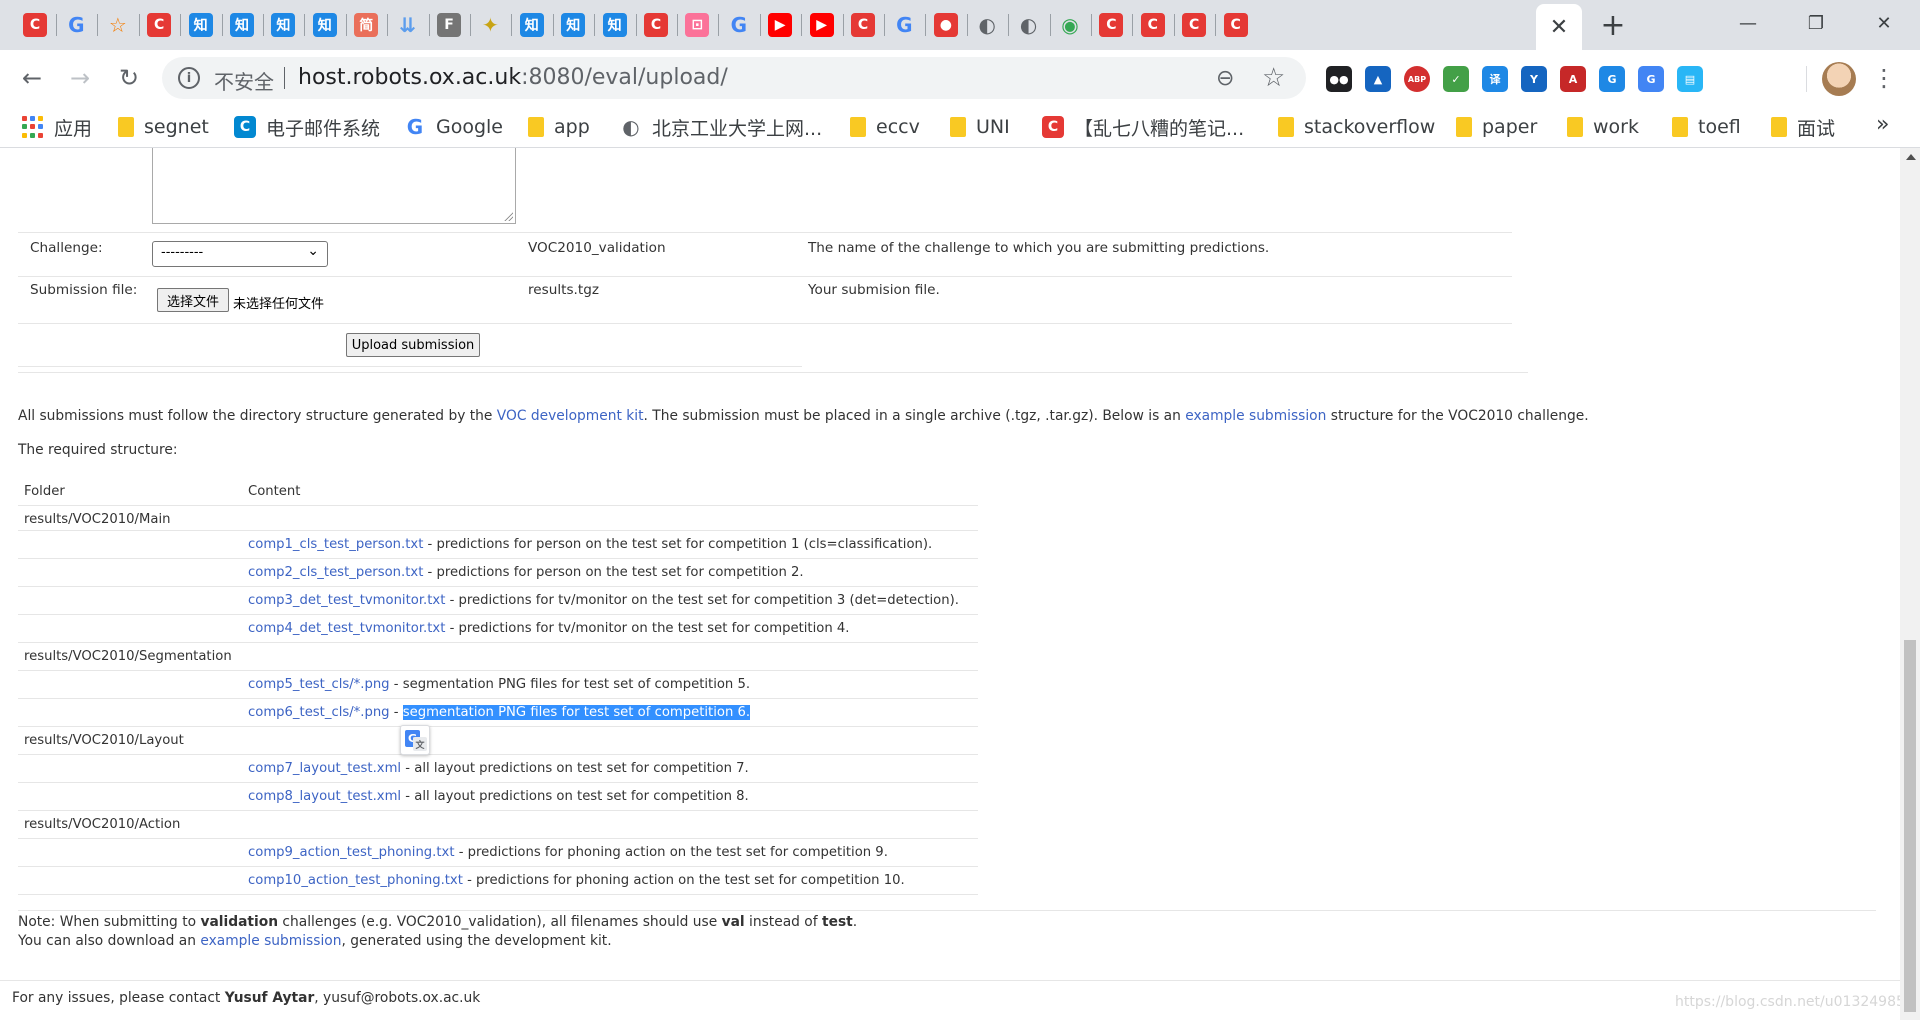 This screenshot has width=1920, height=1020. I want to click on active-tab: ✕, so click(1559, 27).